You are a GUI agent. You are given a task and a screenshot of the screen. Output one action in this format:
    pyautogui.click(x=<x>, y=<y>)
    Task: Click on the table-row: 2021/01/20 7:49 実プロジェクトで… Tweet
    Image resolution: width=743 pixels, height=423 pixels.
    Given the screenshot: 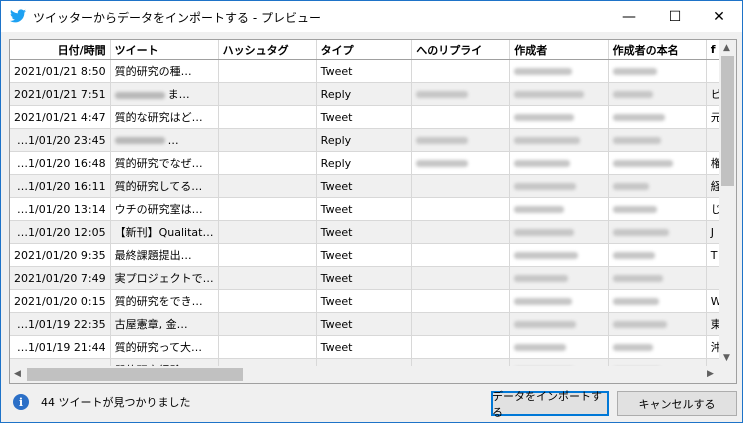 What is the action you would take?
    pyautogui.click(x=373, y=278)
    